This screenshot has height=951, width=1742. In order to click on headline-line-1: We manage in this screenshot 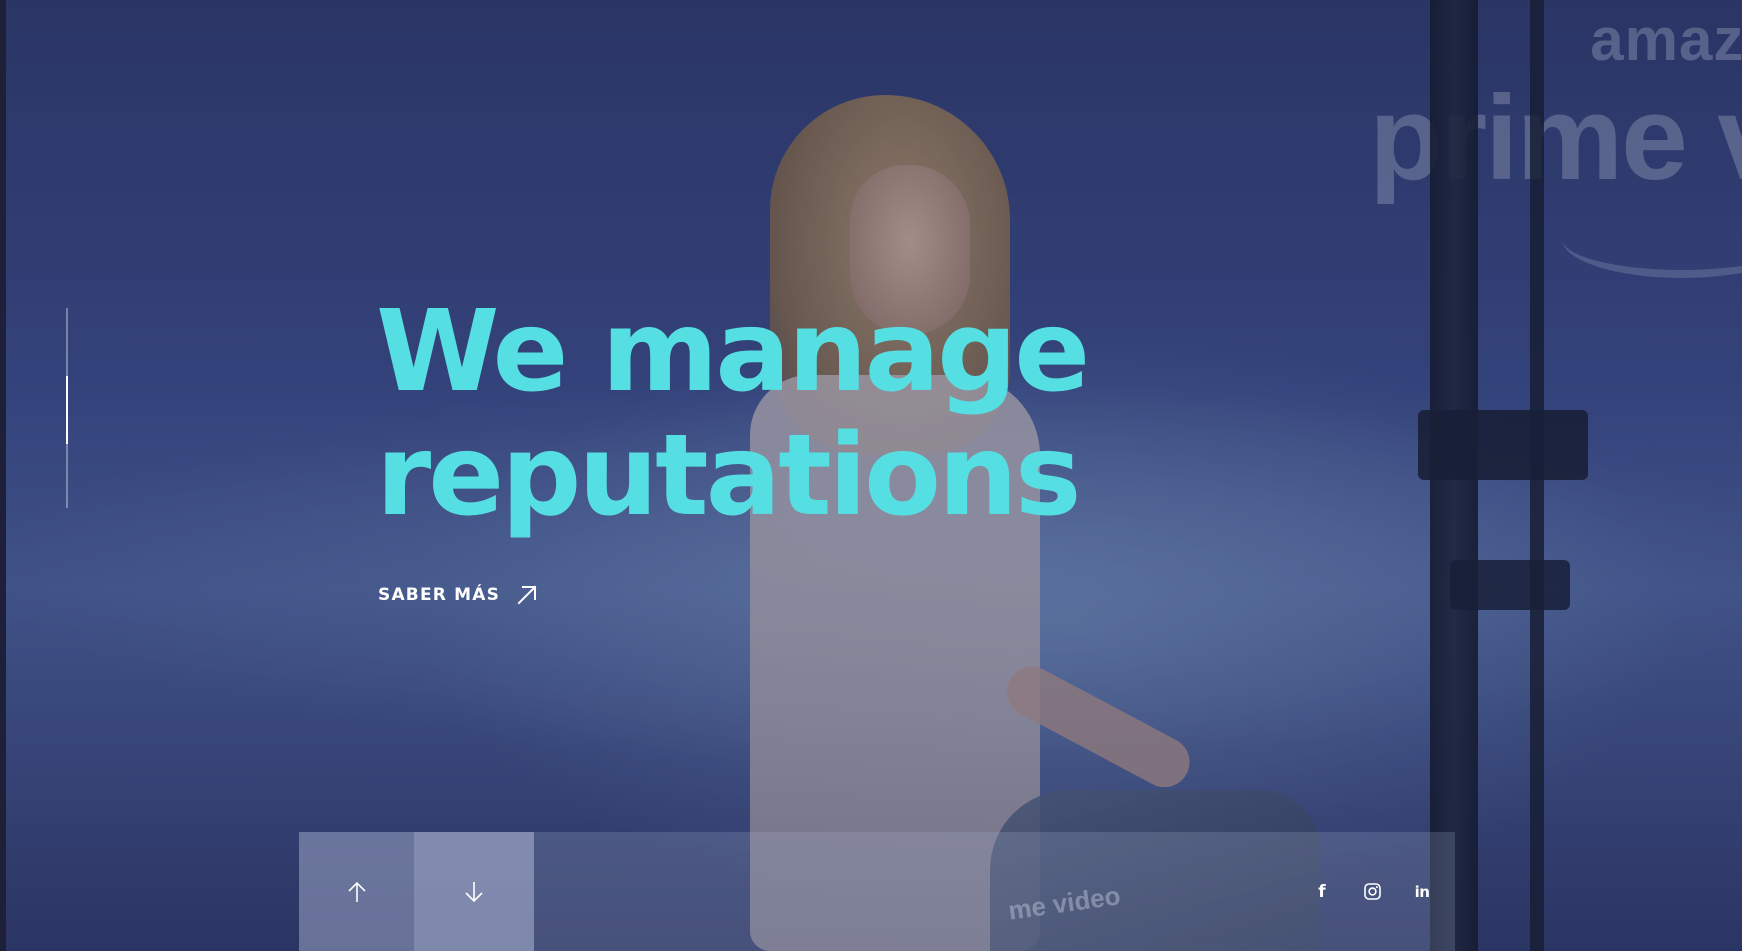, I will do `click(733, 352)`.